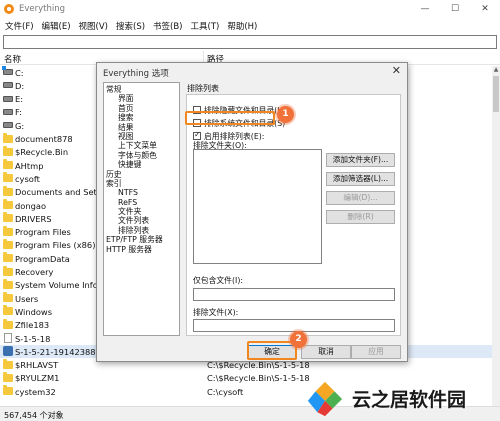 This screenshot has width=500, height=421. What do you see at coordinates (244, 26) in the screenshot?
I see `menu-help: 帮助(H)` at bounding box center [244, 26].